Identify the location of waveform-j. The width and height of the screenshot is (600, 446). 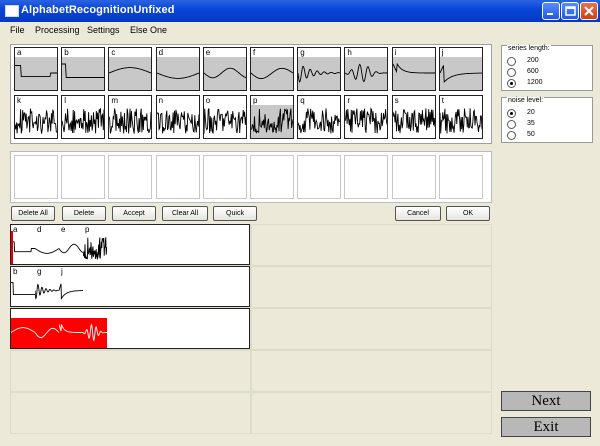
(460, 73).